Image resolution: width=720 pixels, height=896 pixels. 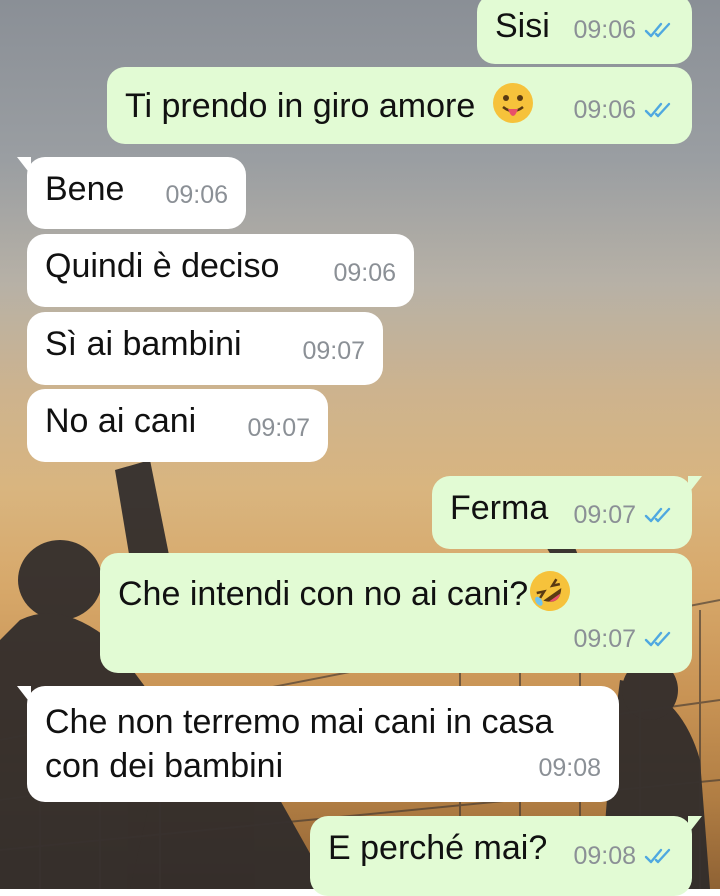 I want to click on outgoing-message: E perché mai? 09:08, so click(x=506, y=856).